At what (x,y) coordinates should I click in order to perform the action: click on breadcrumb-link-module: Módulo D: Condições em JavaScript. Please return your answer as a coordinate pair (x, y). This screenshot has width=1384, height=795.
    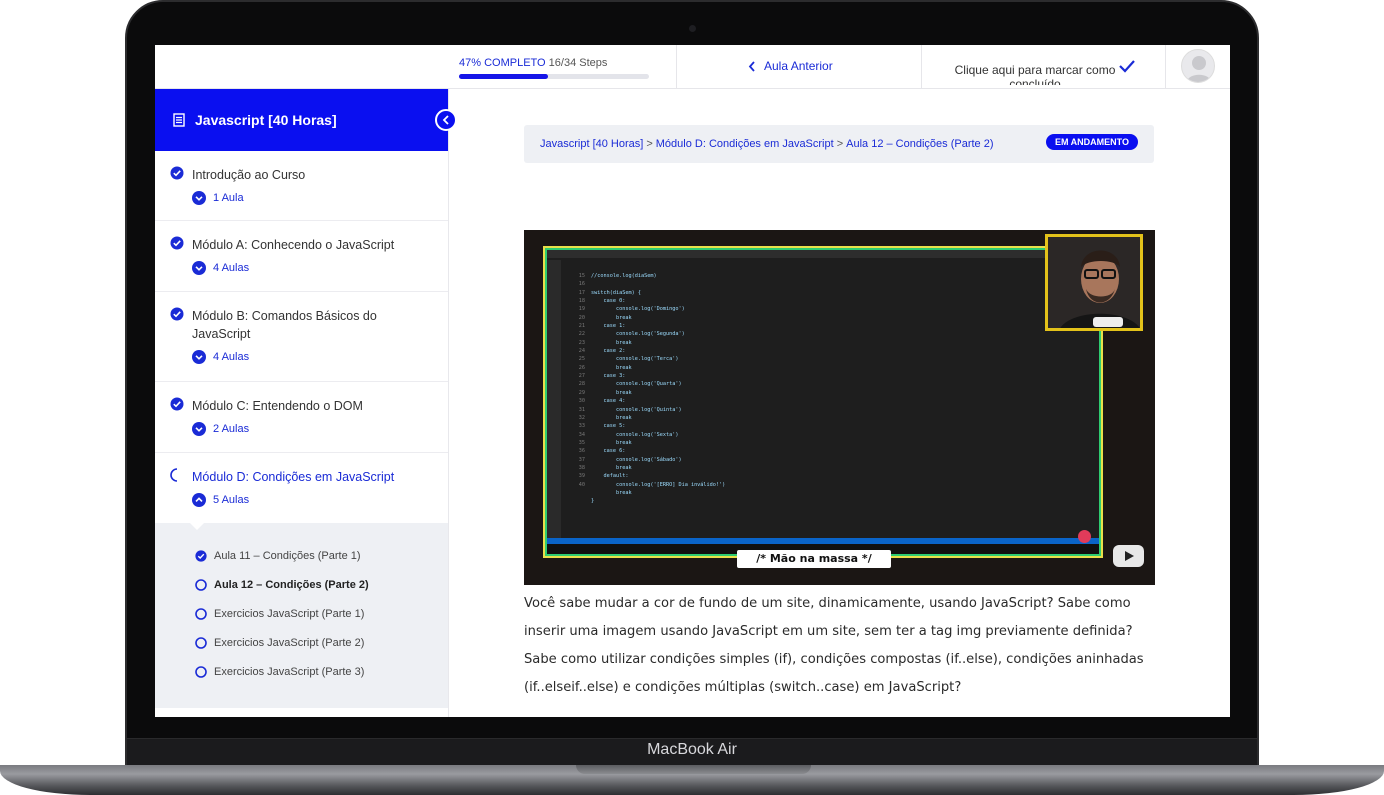
    Looking at the image, I should click on (745, 144).